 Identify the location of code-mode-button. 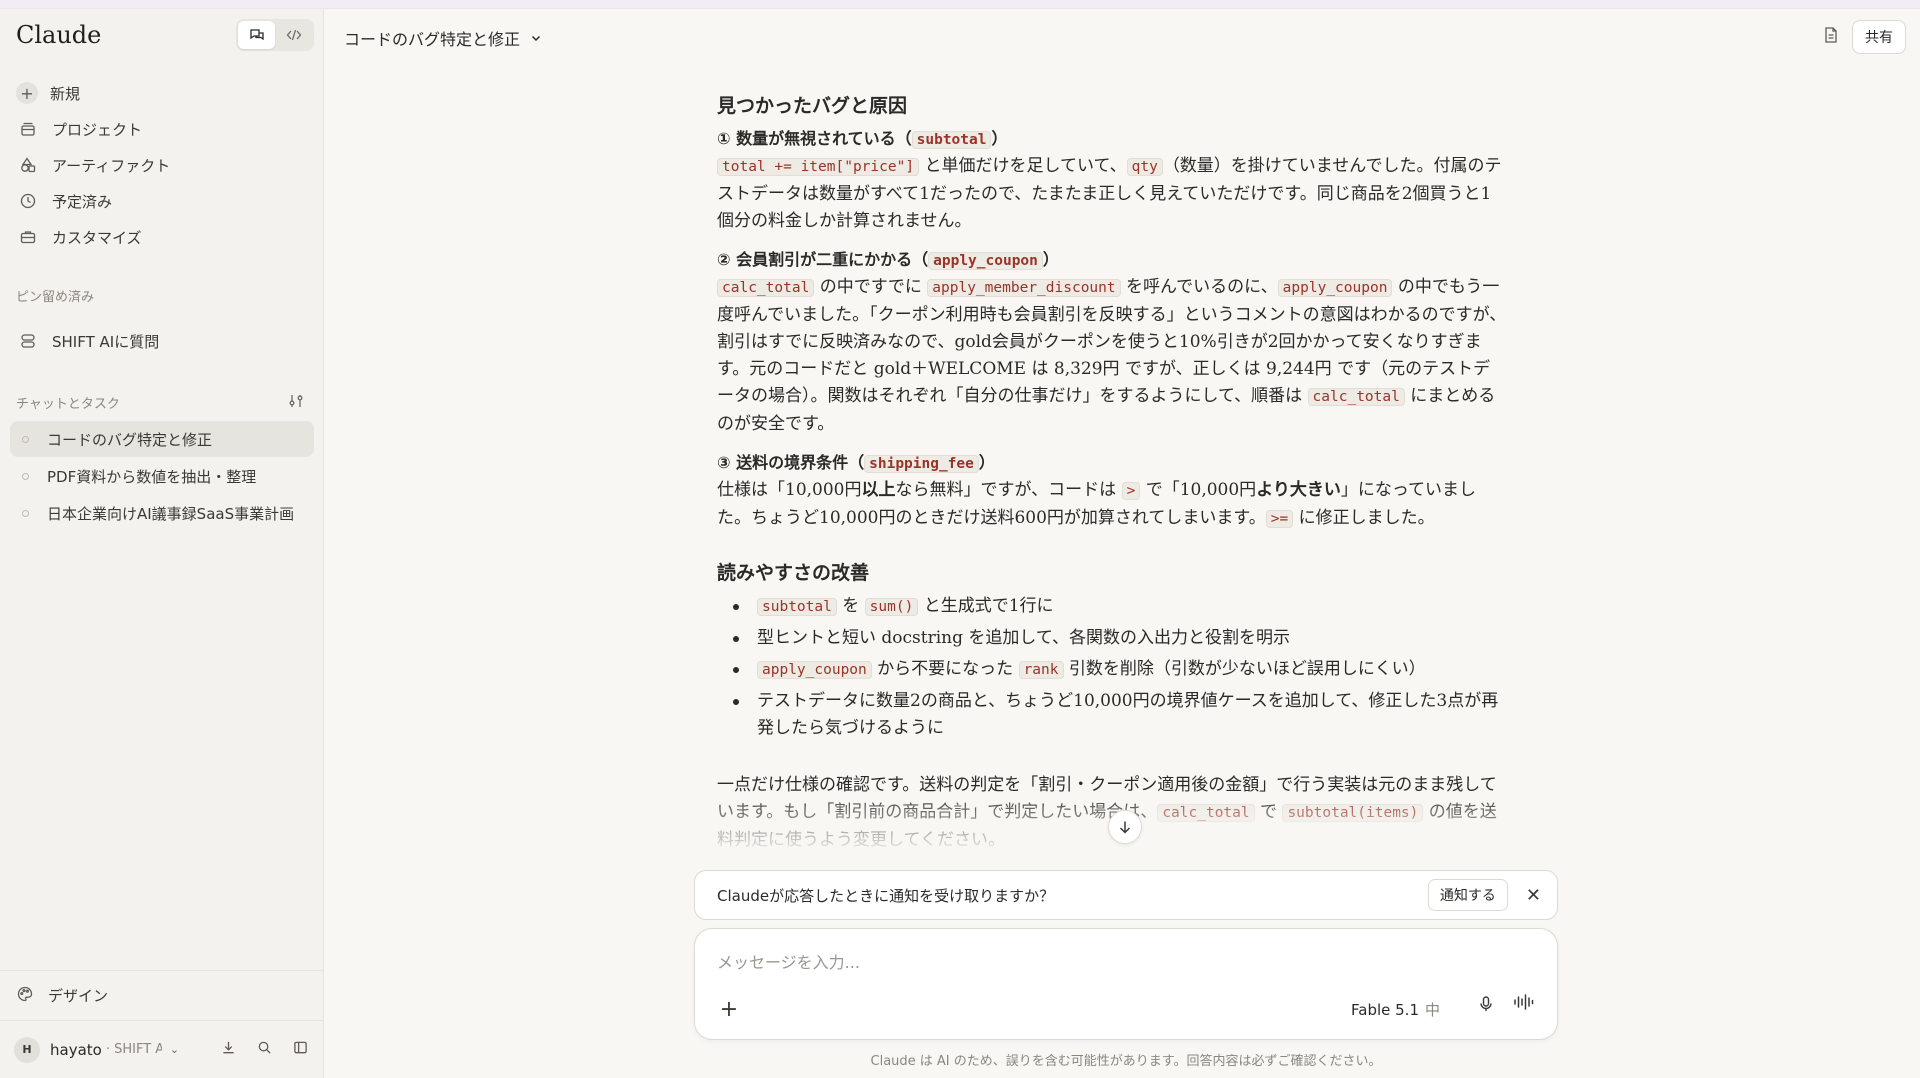
(293, 35).